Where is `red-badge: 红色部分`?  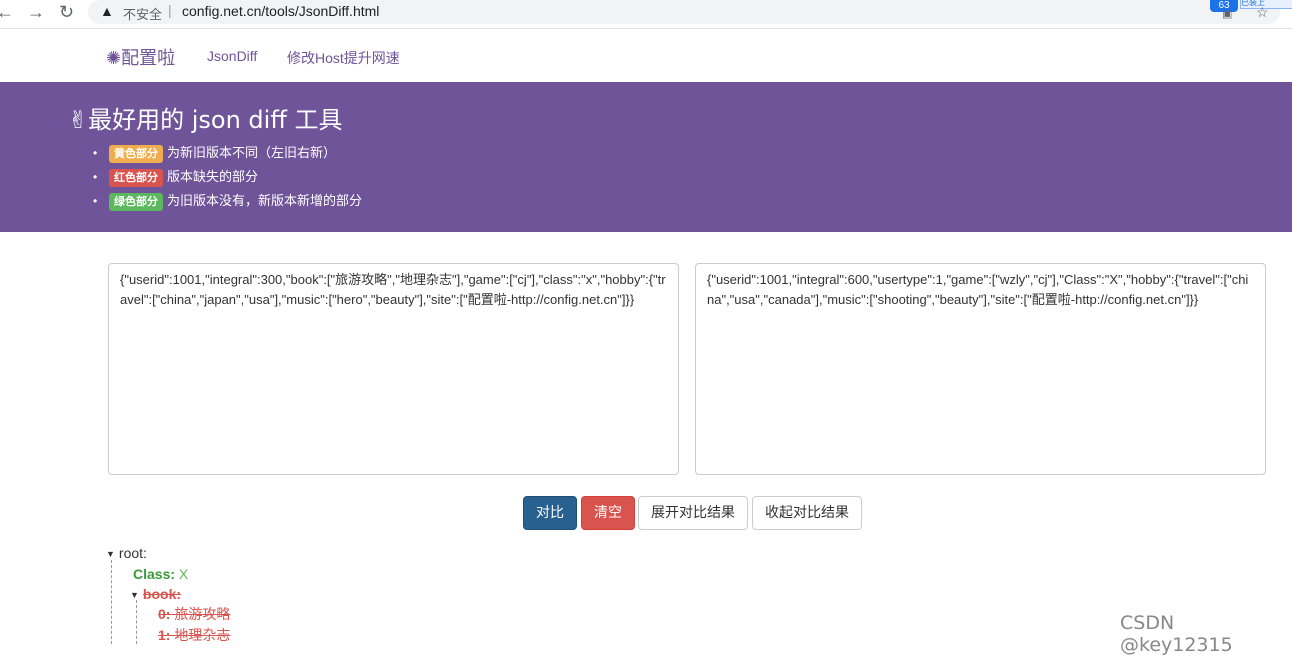
red-badge: 红色部分 is located at coordinates (136, 178).